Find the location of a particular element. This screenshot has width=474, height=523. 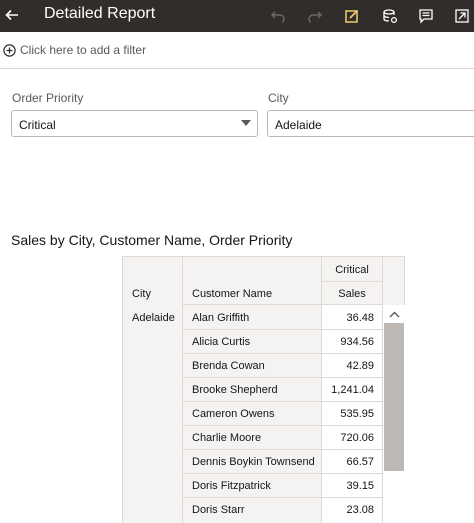

redo-button is located at coordinates (315, 16).